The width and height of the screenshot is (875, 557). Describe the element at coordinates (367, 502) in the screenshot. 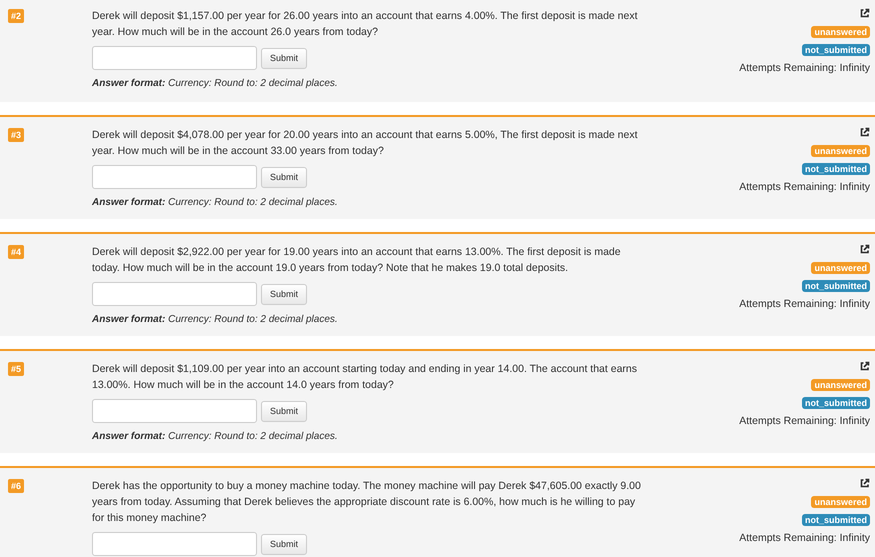

I see `question-text: Derek has the opportunity to buy a money machine today. The money machine will pay Derek $47,605.00 exactly 9.00 years from today. Assuming that Derek believes the appropriate discount rate is 6.00%, how much is he willing to pay for this money machine?` at that location.